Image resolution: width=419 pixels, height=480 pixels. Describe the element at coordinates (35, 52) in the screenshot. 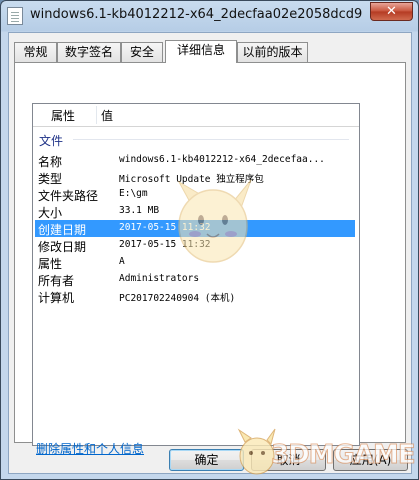

I see `tab-general: 常规` at that location.